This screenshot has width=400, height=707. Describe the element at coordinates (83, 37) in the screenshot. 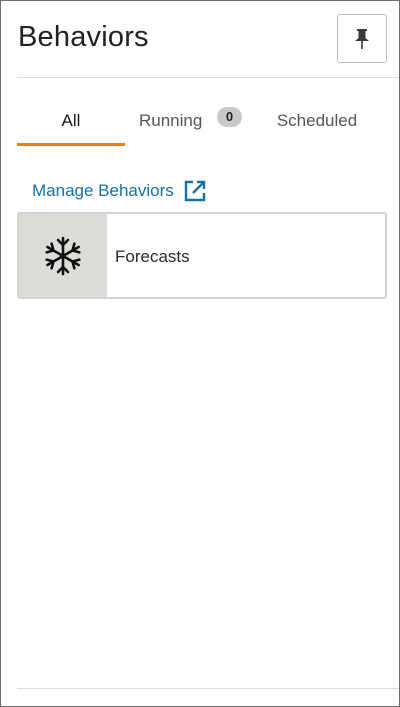

I see `panel-title: Behaviors` at that location.